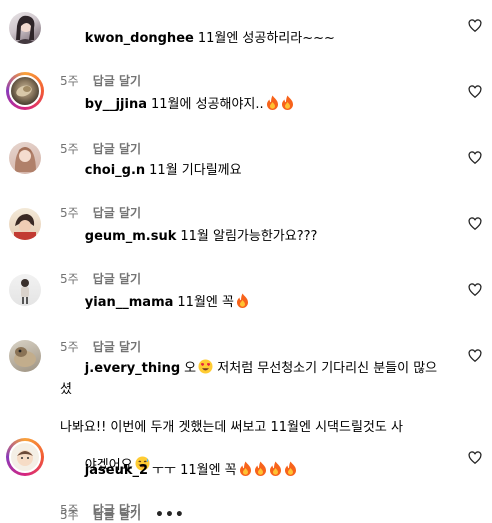 The image size is (492, 523). Describe the element at coordinates (190, 368) in the screenshot. I see `comment-text-part: 오` at that location.